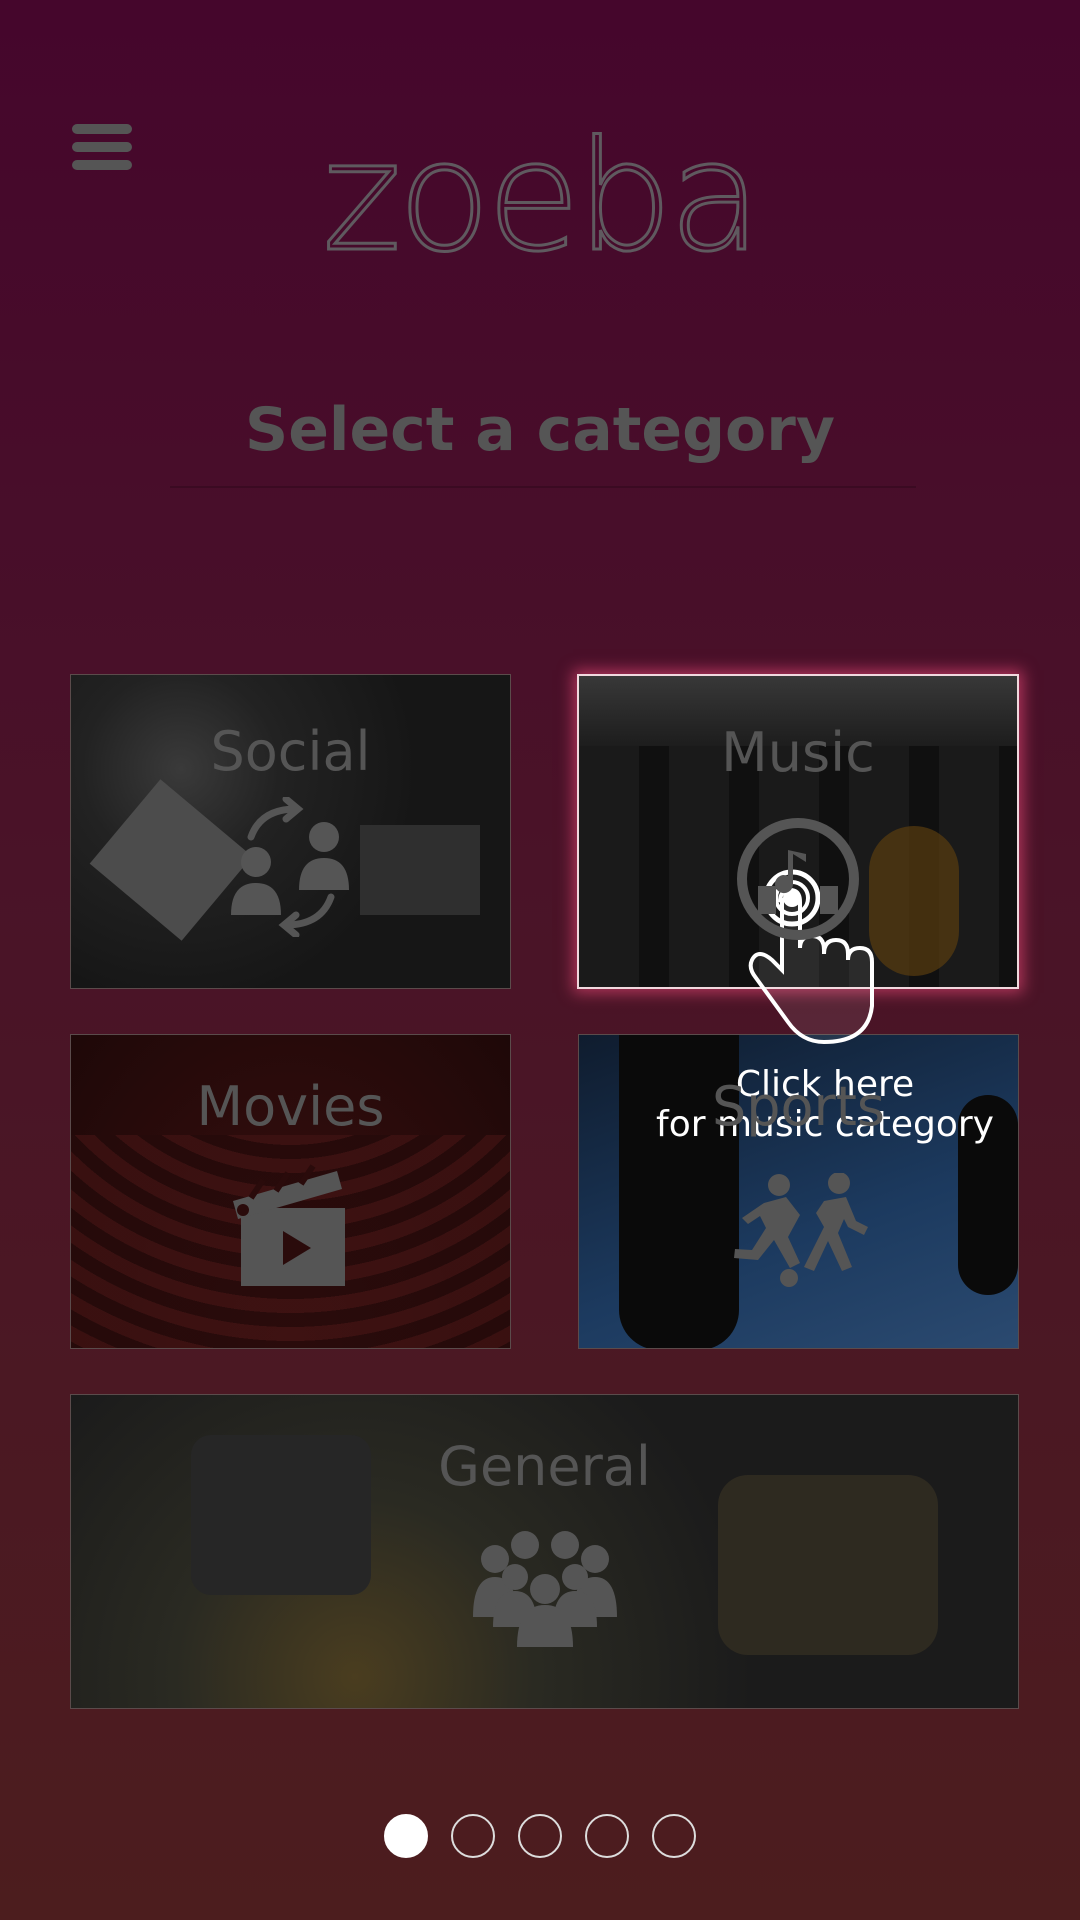  I want to click on category-label: Movies, so click(290, 1106).